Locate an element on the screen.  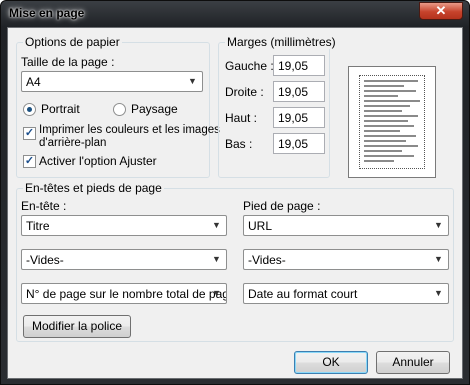
close-icon: ✕ is located at coordinates (441, 10).